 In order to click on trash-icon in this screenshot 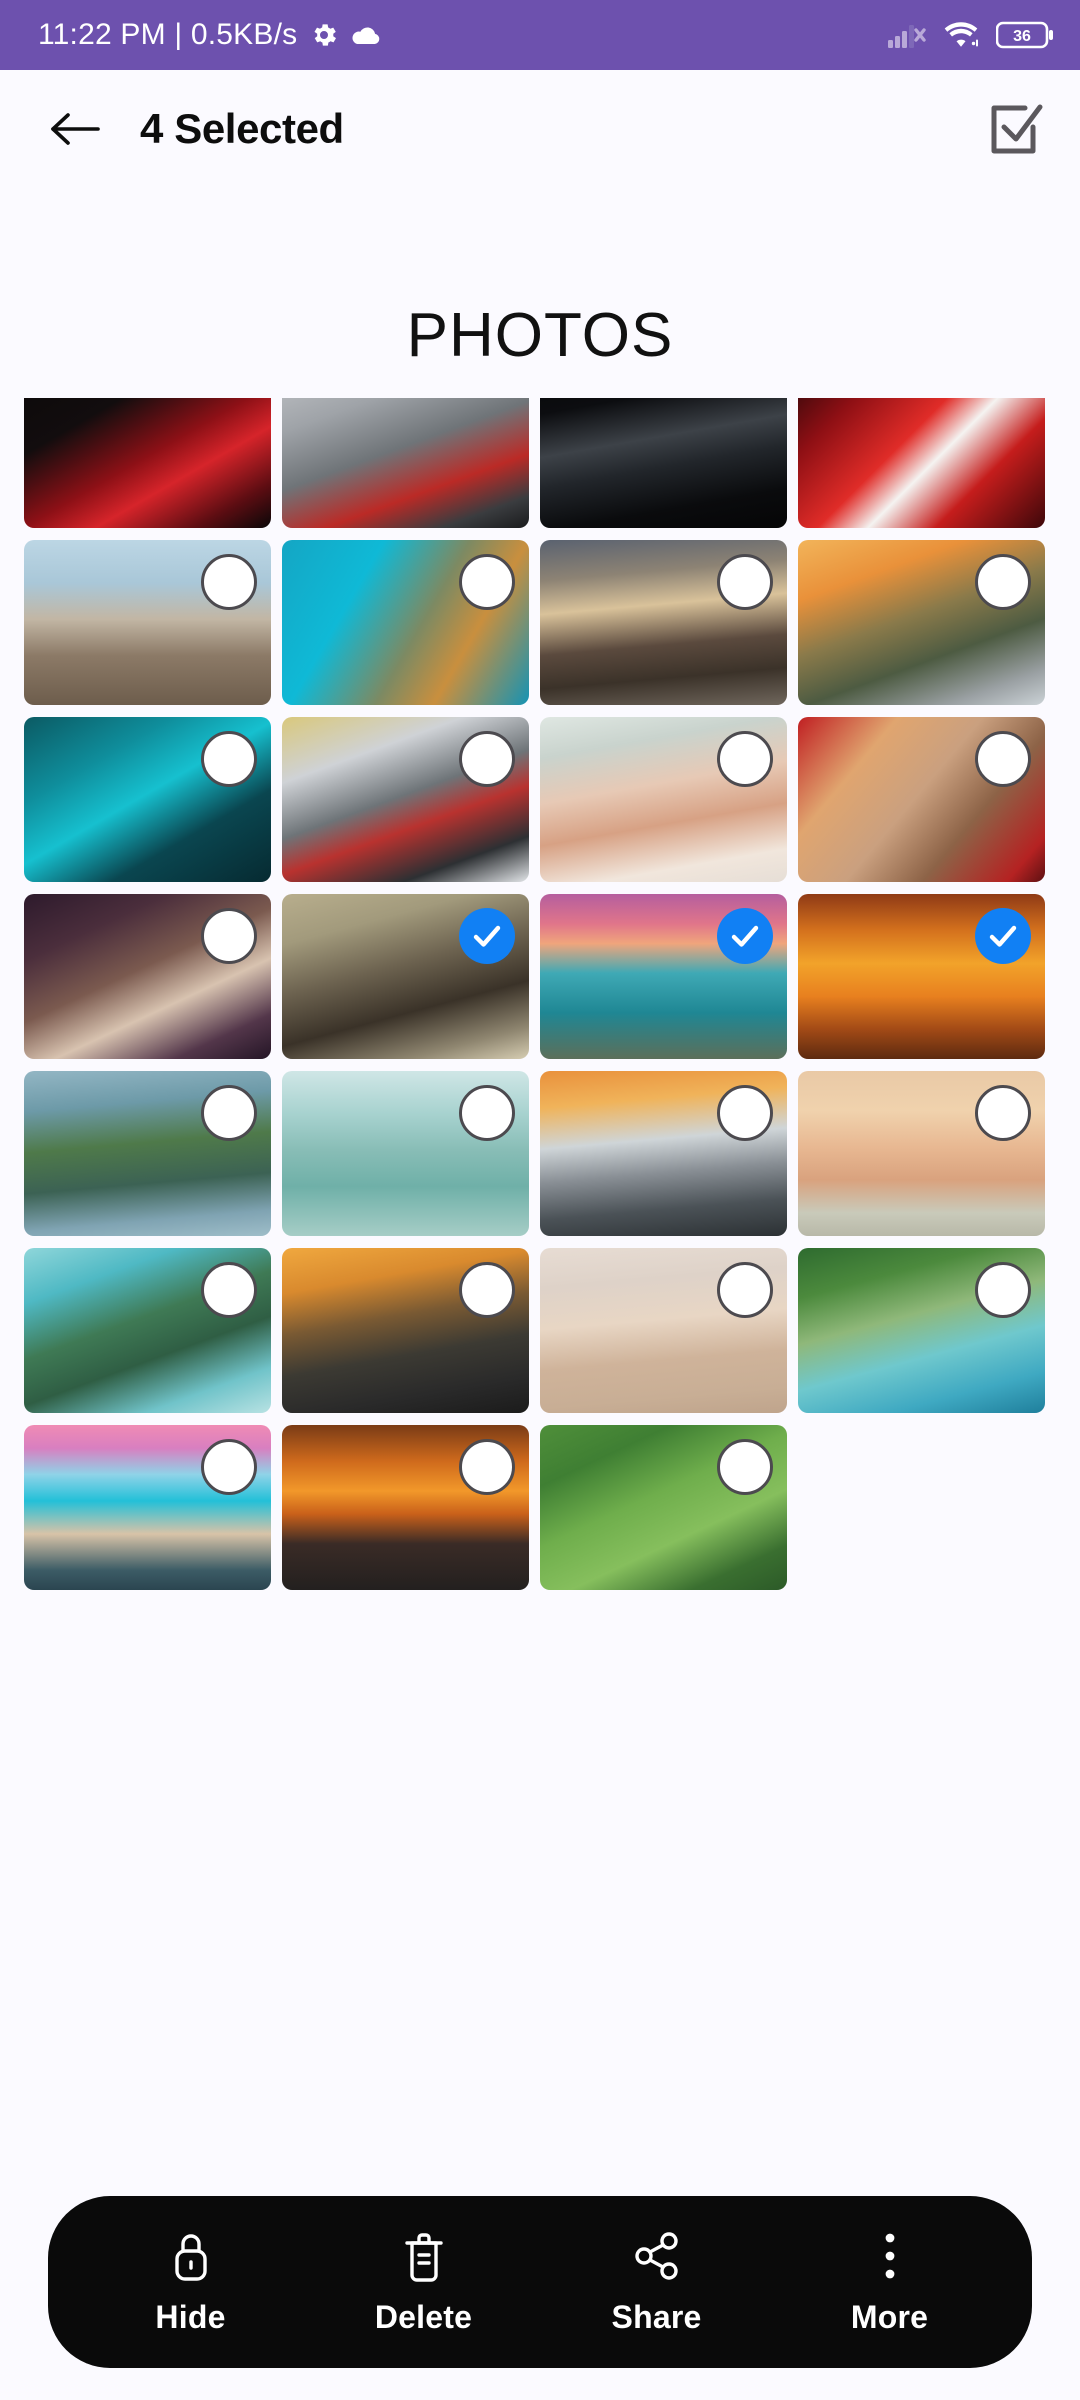, I will do `click(424, 2256)`.